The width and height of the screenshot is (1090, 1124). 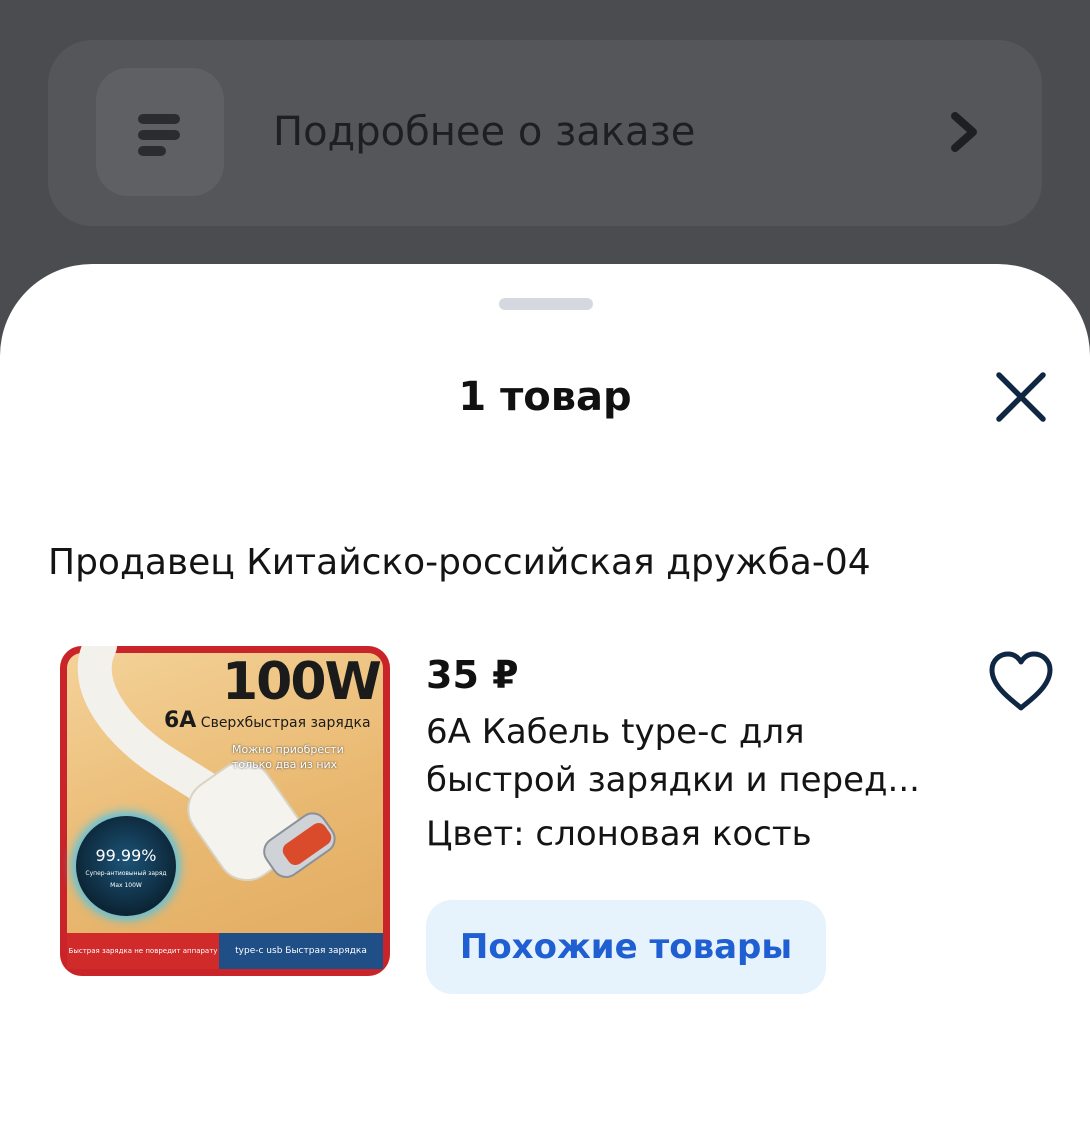 What do you see at coordinates (126, 866) in the screenshot?
I see `image-charge-badge: 99.99% Супер-антиовыный заряд Max 100W` at bounding box center [126, 866].